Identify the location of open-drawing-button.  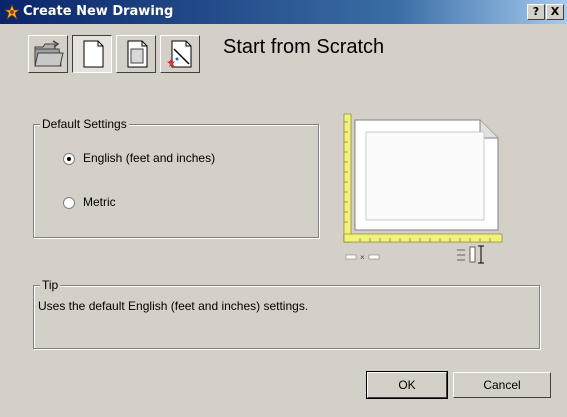
(48, 54).